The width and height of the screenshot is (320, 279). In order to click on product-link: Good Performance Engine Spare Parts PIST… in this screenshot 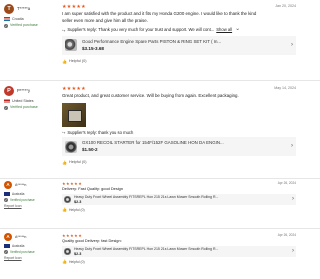, I will do `click(179, 45)`.